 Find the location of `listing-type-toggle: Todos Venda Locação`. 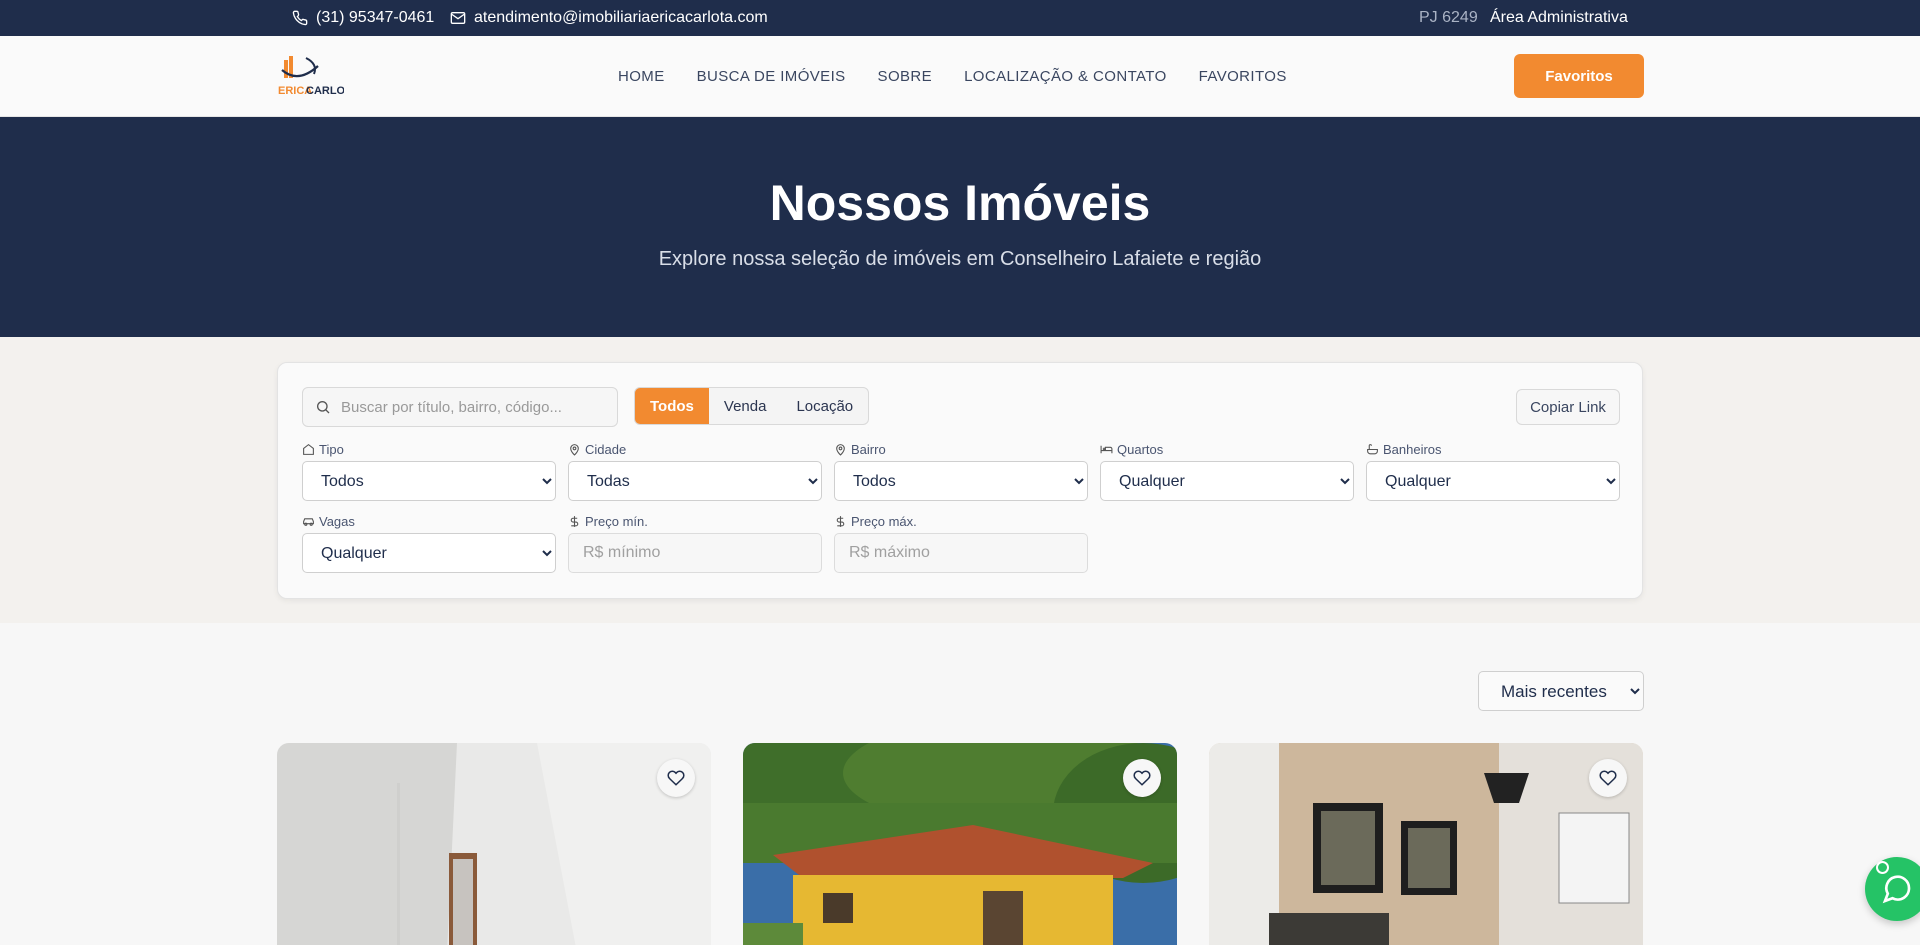

listing-type-toggle: Todos Venda Locação is located at coordinates (752, 406).